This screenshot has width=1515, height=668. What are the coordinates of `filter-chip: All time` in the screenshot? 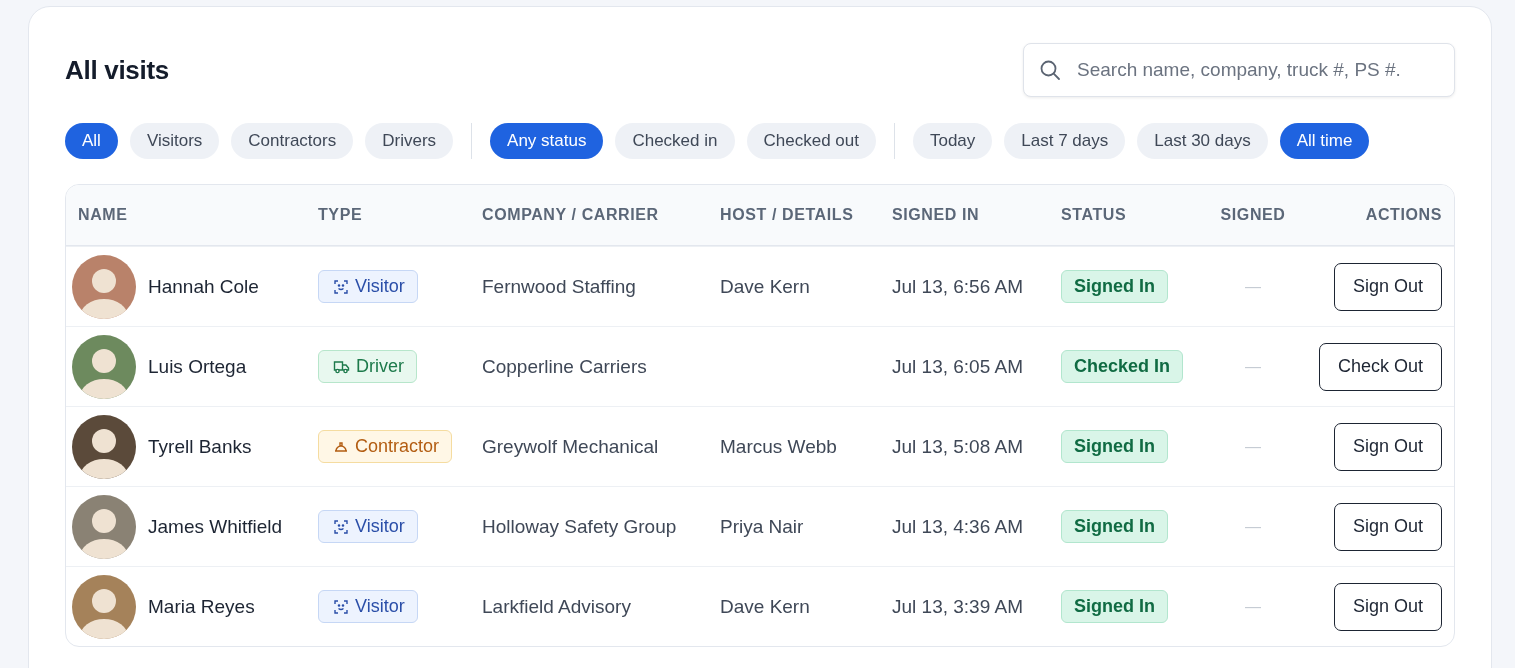 It's located at (1324, 141).